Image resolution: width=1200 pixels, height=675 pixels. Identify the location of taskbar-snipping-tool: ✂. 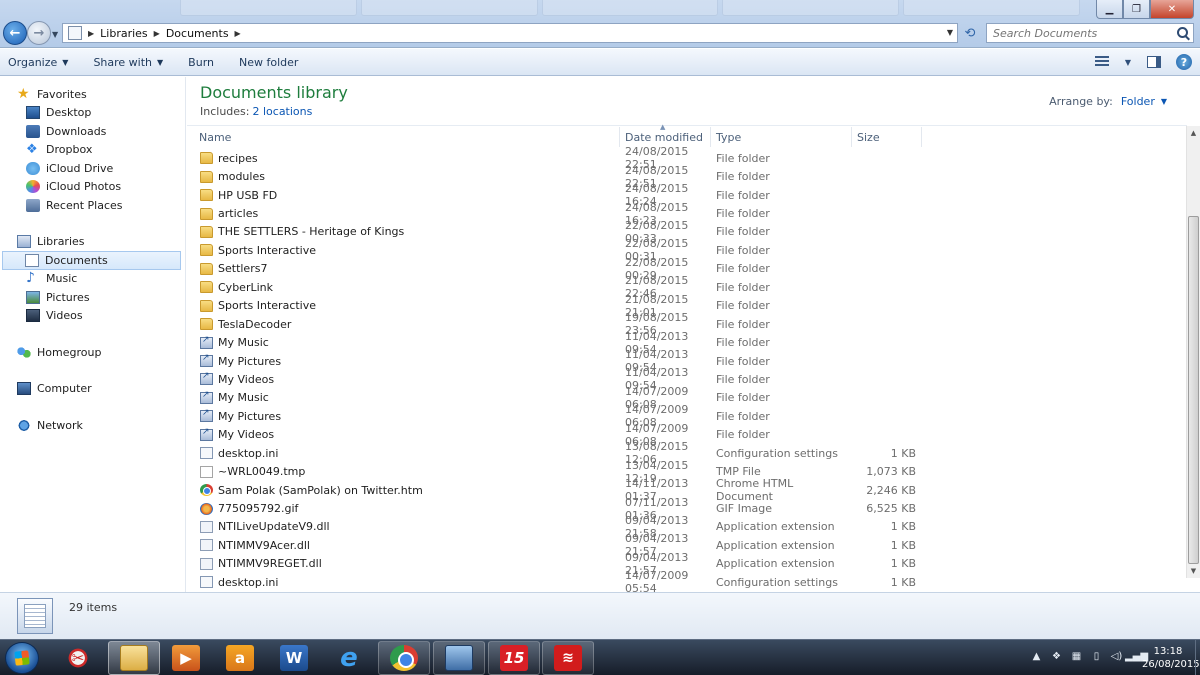
(78, 658).